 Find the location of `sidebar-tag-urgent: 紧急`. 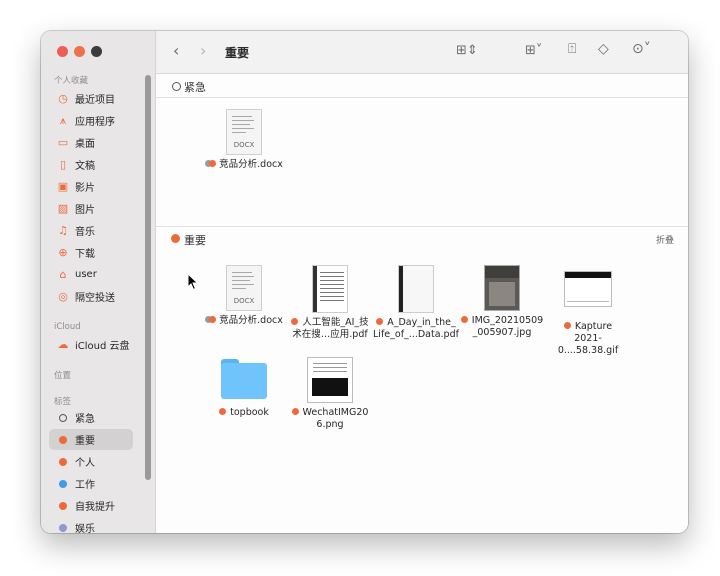

sidebar-tag-urgent: 紧急 is located at coordinates (91, 417).